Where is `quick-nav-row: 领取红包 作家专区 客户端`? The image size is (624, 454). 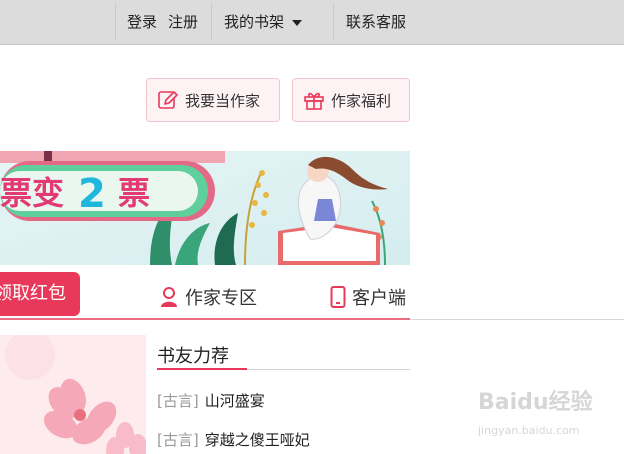 quick-nav-row: 领取红包 作家专区 客户端 is located at coordinates (205, 295).